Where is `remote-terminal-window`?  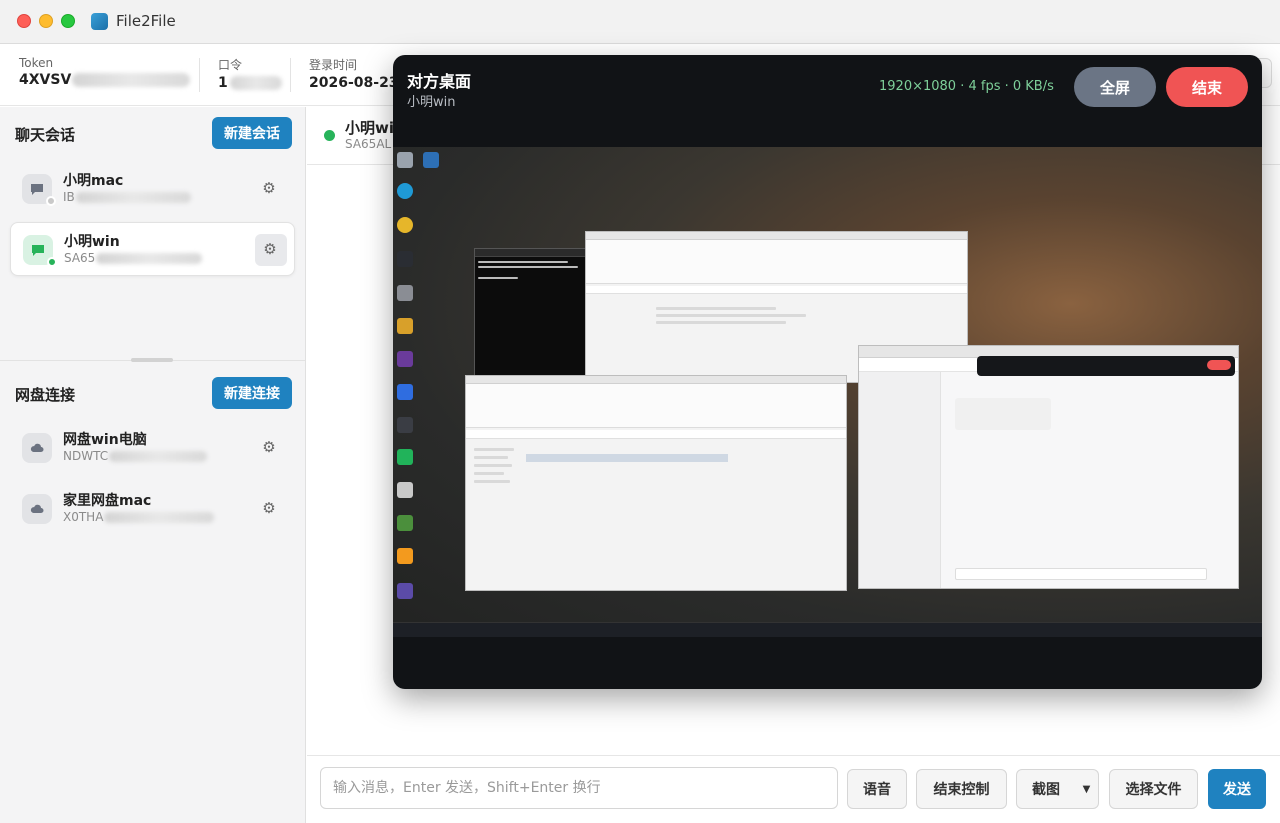
remote-terminal-window is located at coordinates (530, 313).